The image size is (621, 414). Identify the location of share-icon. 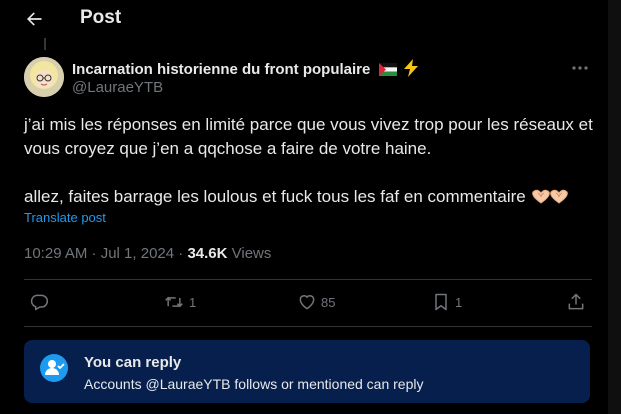
(576, 301).